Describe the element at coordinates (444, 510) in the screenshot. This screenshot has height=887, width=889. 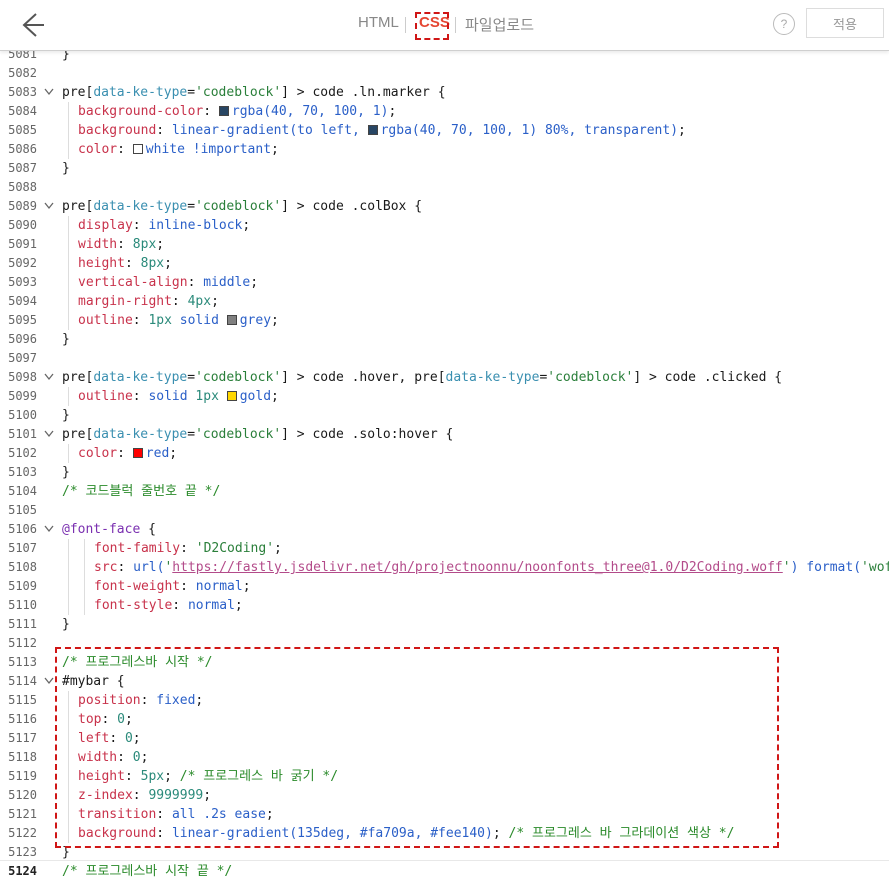
I see `code-line: 5105` at that location.